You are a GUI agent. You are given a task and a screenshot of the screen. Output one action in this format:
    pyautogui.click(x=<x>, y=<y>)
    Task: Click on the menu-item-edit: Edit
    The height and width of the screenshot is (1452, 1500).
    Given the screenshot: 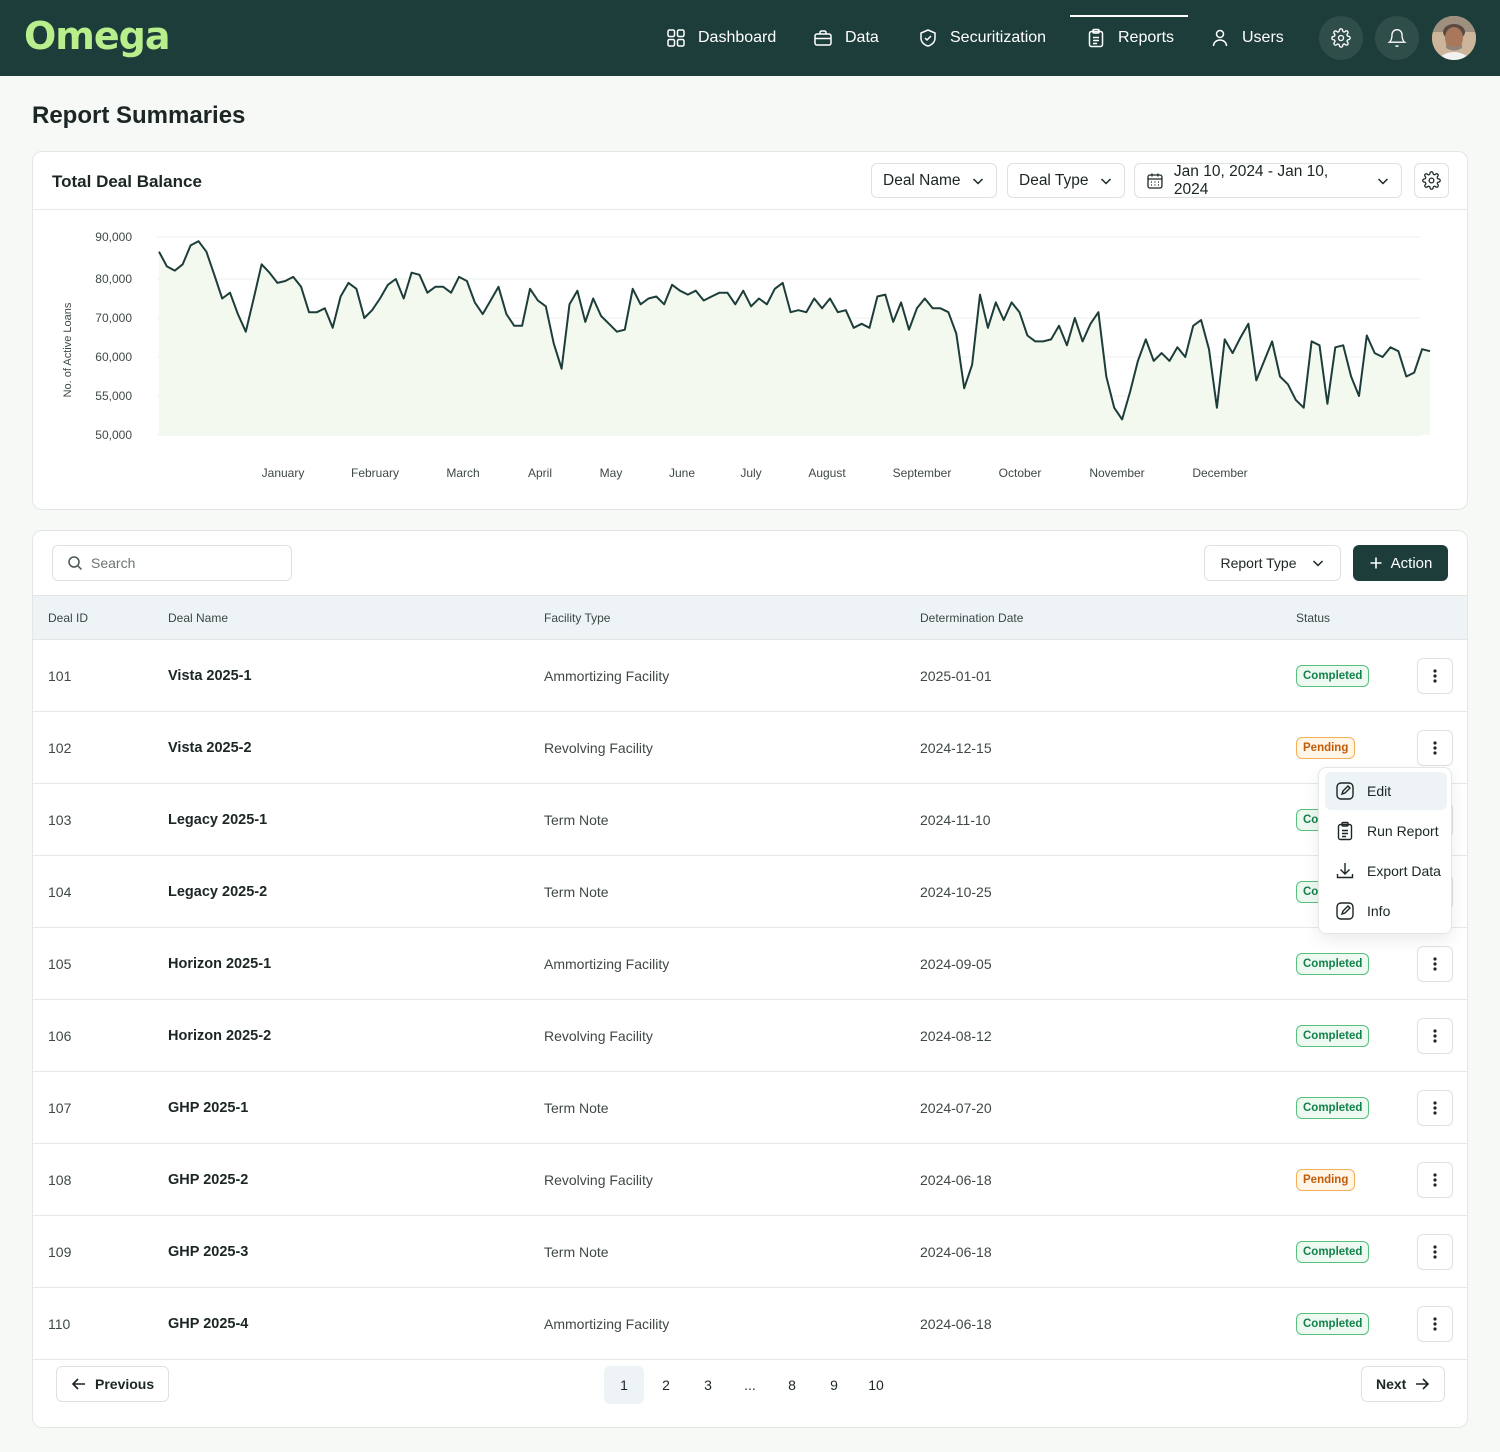 What is the action you would take?
    pyautogui.click(x=1386, y=791)
    